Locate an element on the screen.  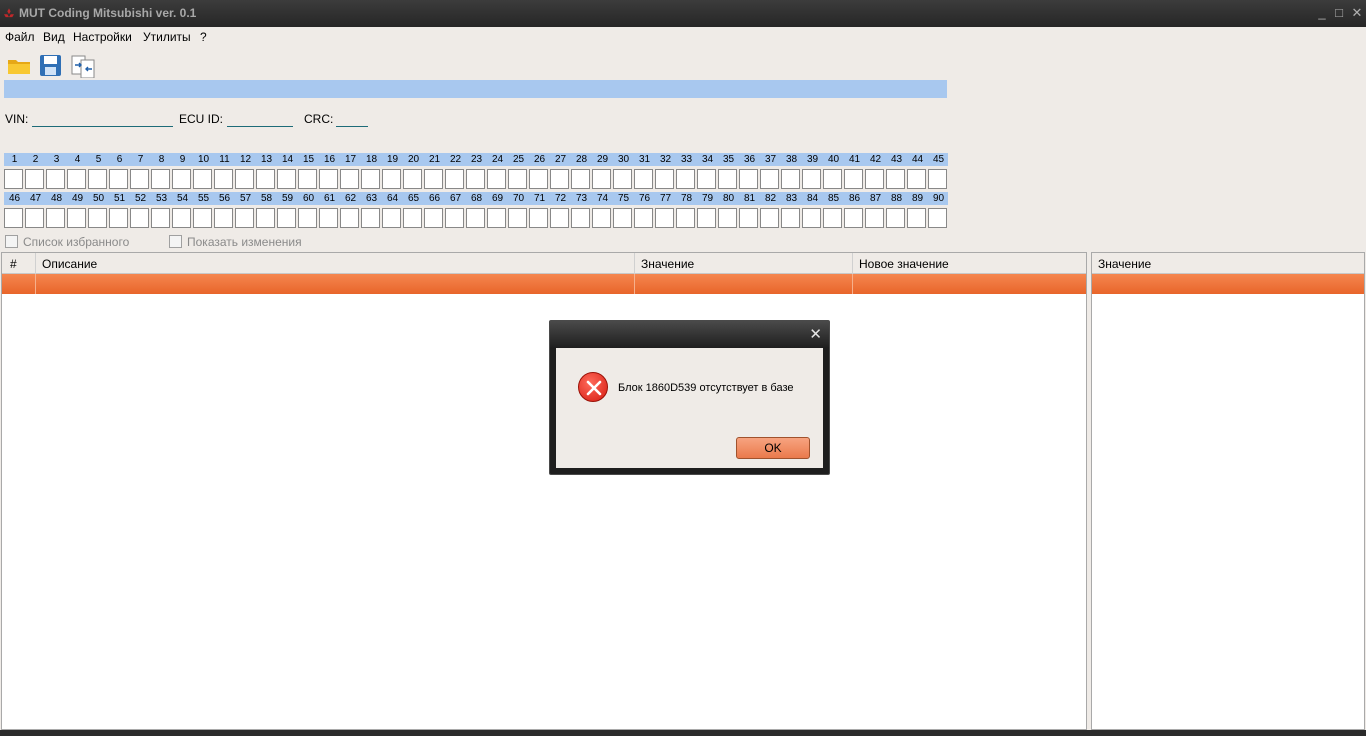
menu-file: Файл is located at coordinates (20, 37).